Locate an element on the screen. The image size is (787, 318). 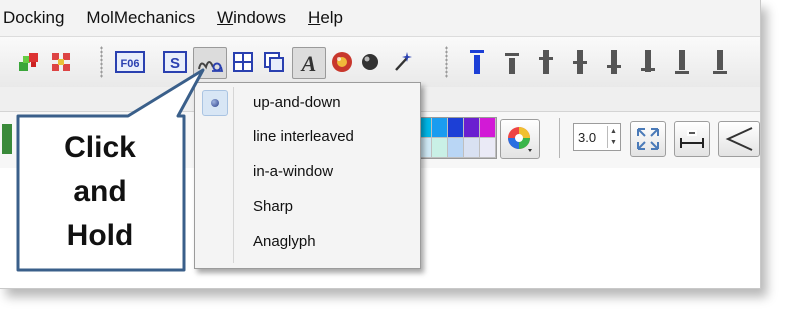
callout-line-3: Hold is located at coordinates (100, 235).